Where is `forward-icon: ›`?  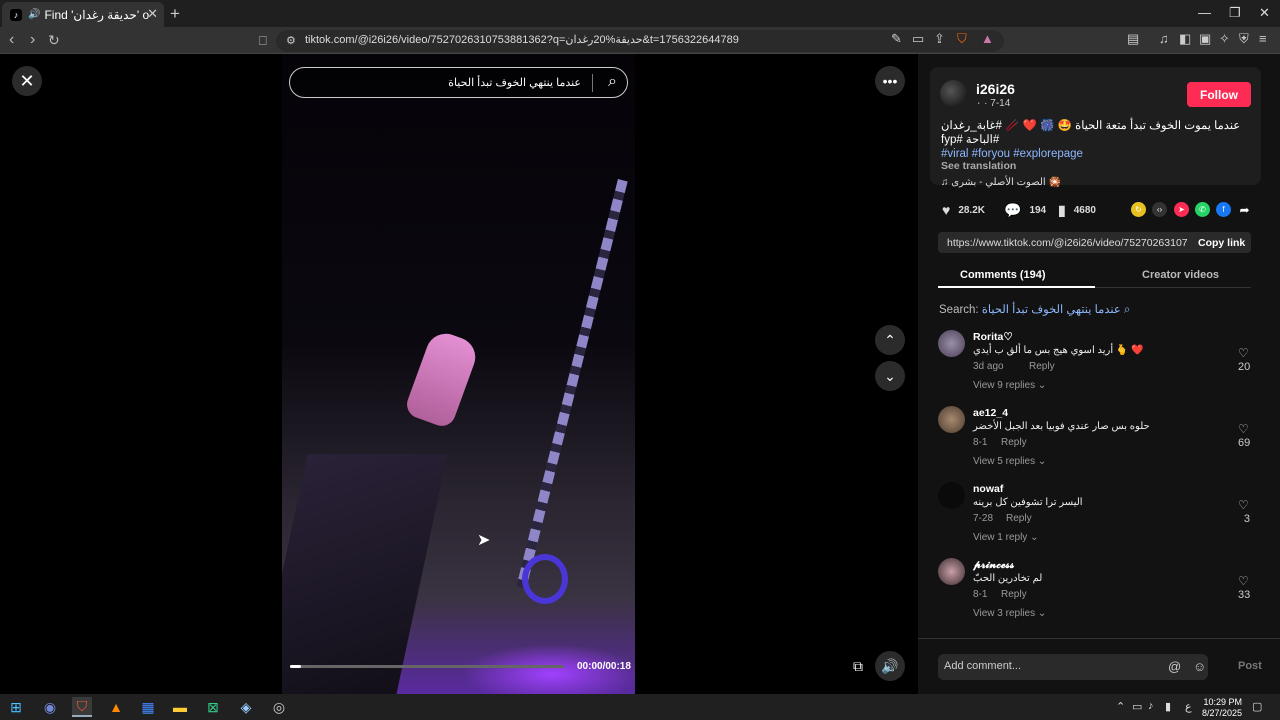
forward-icon: › is located at coordinates (32, 40).